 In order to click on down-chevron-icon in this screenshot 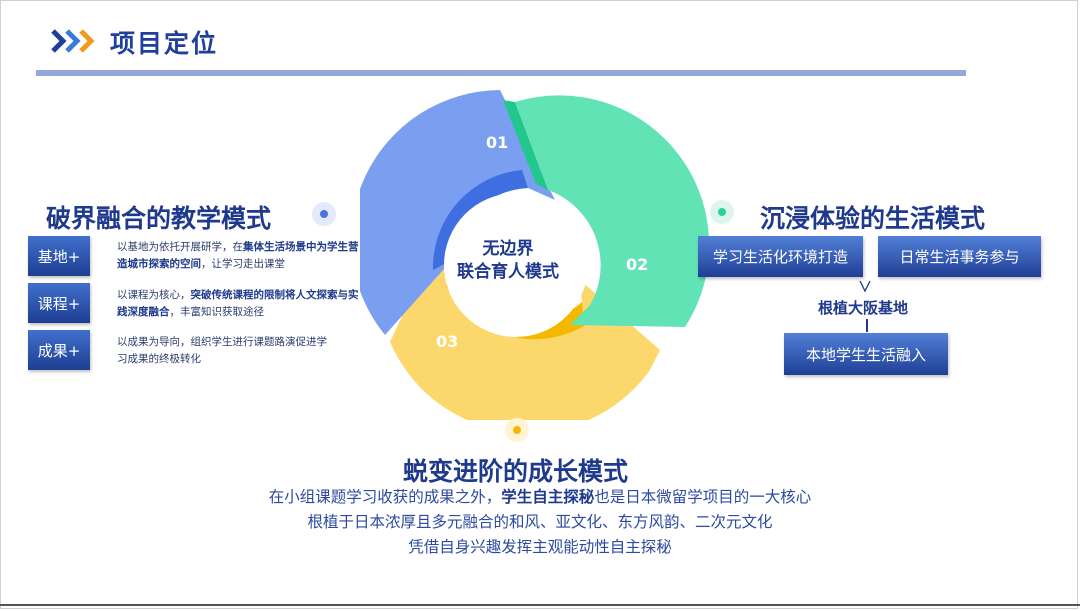, I will do `click(865, 286)`.